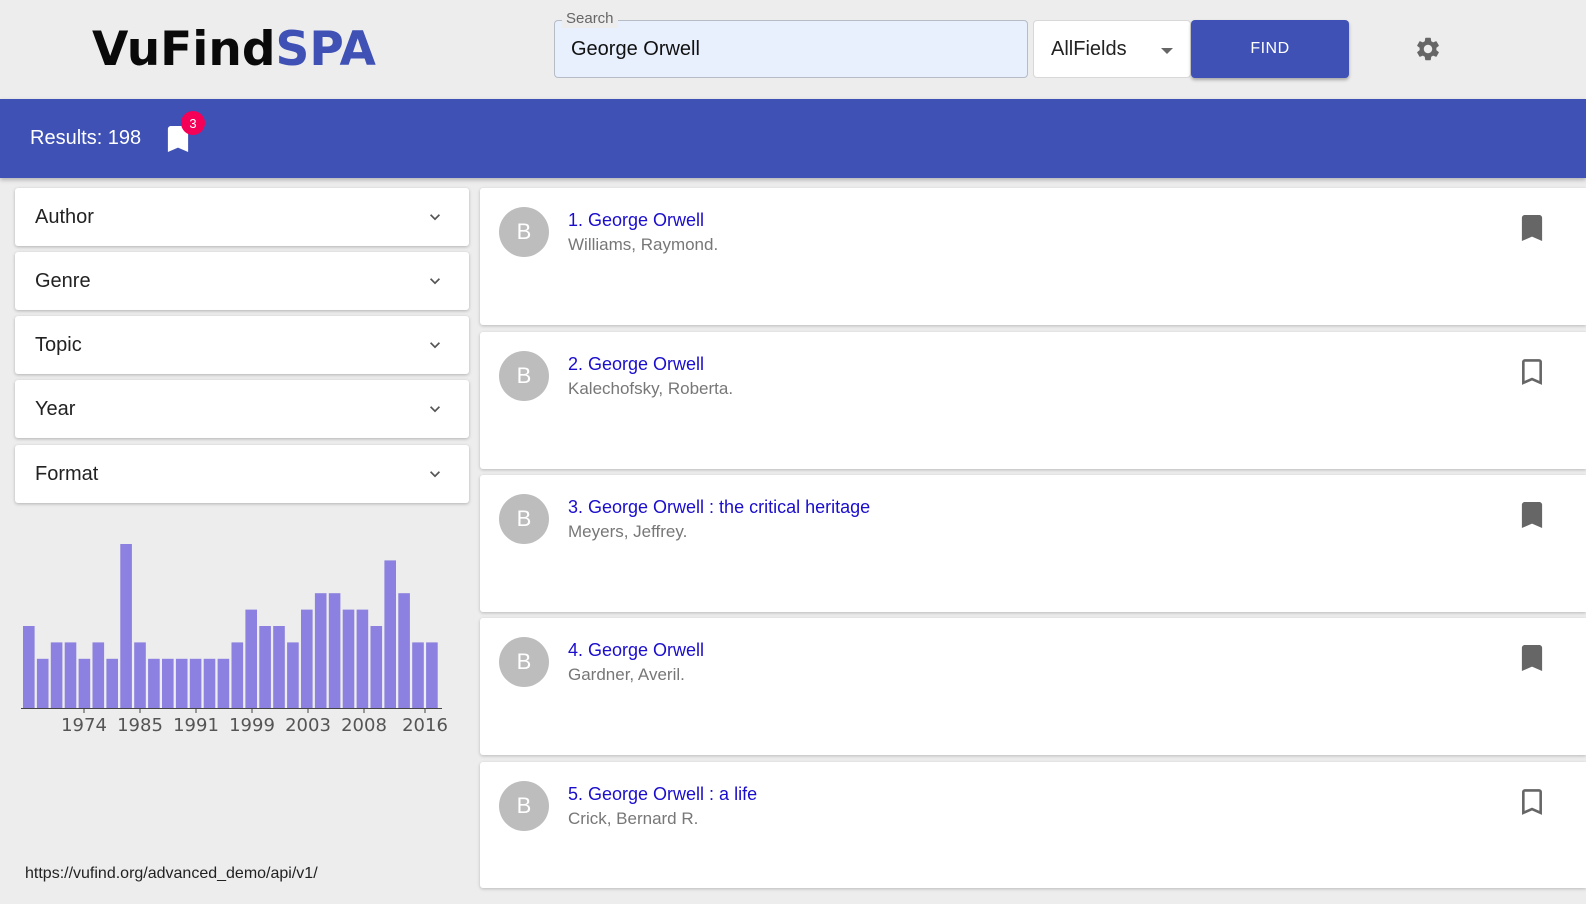 The image size is (1586, 904). What do you see at coordinates (1428, 49) in the screenshot?
I see `settings-gear-icon` at bounding box center [1428, 49].